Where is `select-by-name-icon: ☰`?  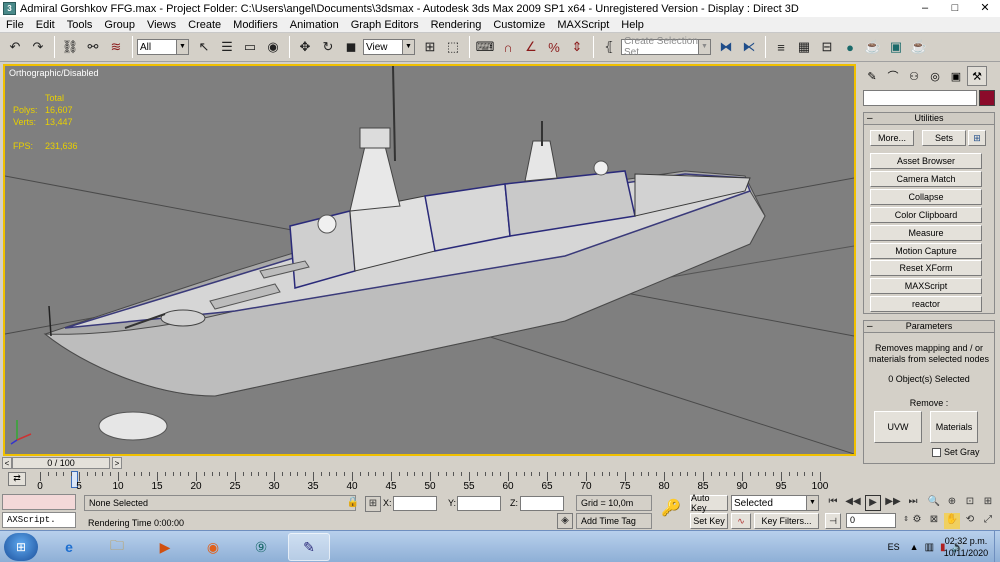
select-by-name-icon: ☰ is located at coordinates (227, 47).